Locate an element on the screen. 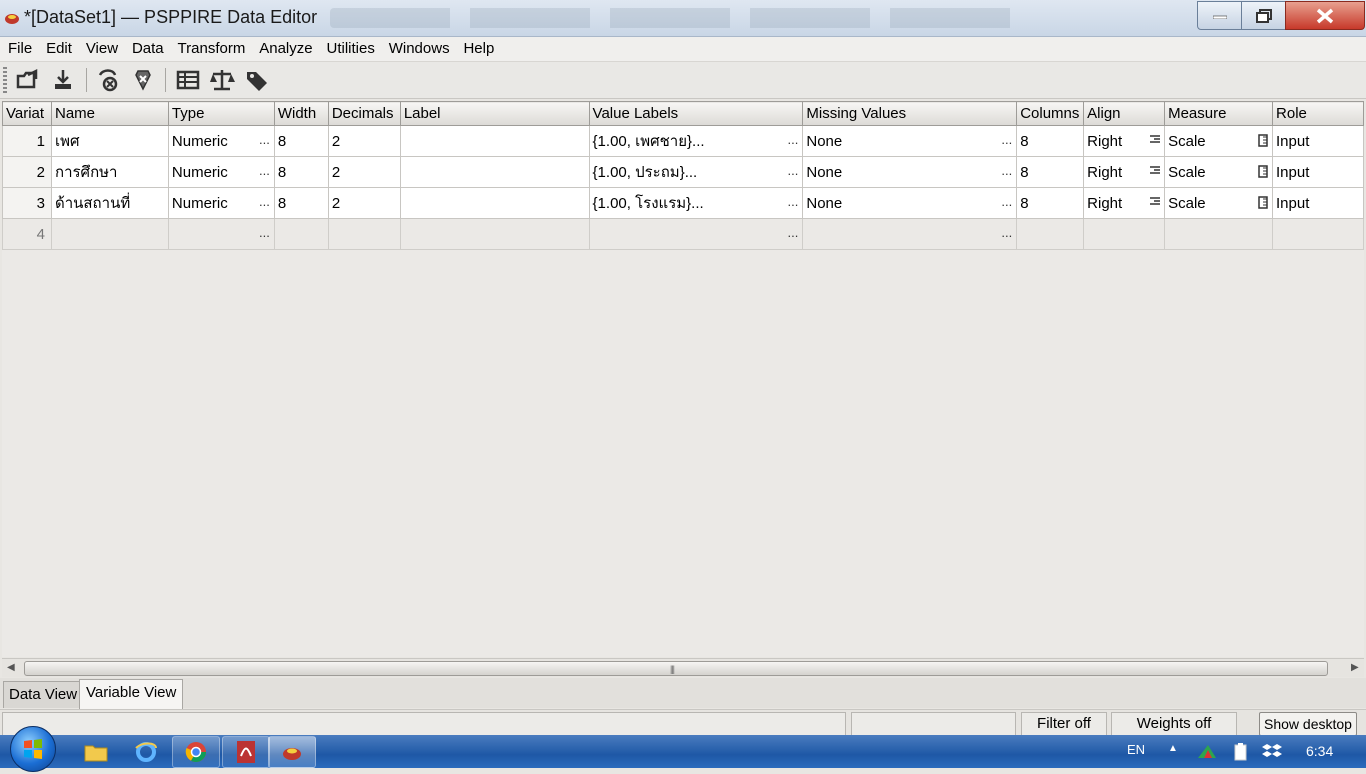 Image resolution: width=1366 pixels, height=774 pixels. menu-view: View is located at coordinates (102, 49).